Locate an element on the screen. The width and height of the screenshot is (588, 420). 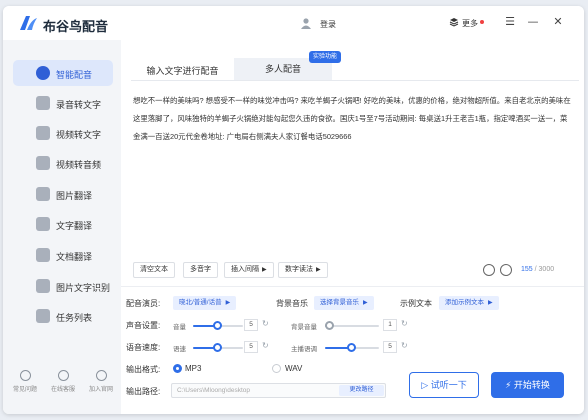
sidebar-item-image-translate: 图片翻译 is located at coordinates (63, 194).